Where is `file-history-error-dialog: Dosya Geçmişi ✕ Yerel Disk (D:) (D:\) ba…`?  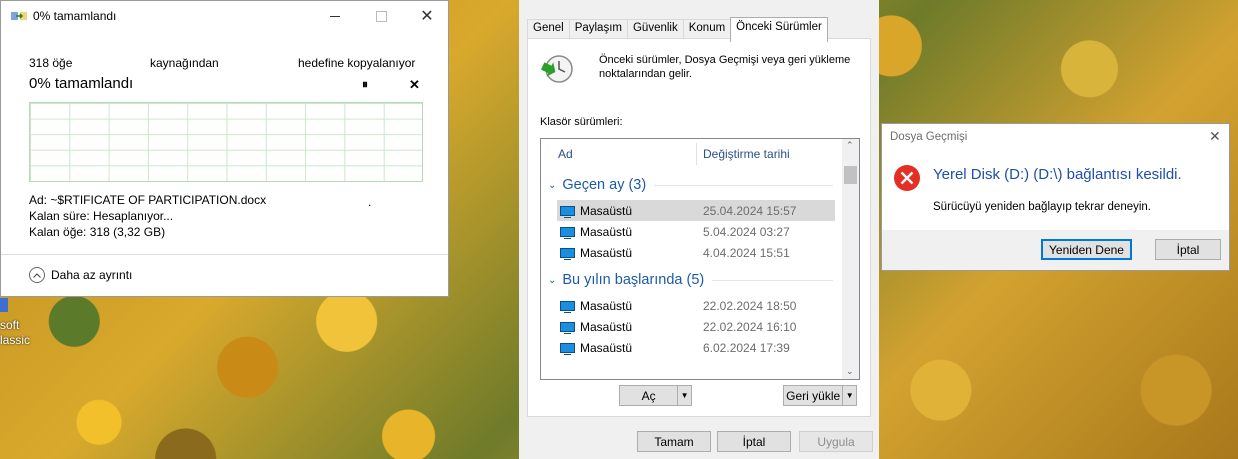 file-history-error-dialog: Dosya Geçmişi ✕ Yerel Disk (D:) (D:\) ba… is located at coordinates (1055, 197).